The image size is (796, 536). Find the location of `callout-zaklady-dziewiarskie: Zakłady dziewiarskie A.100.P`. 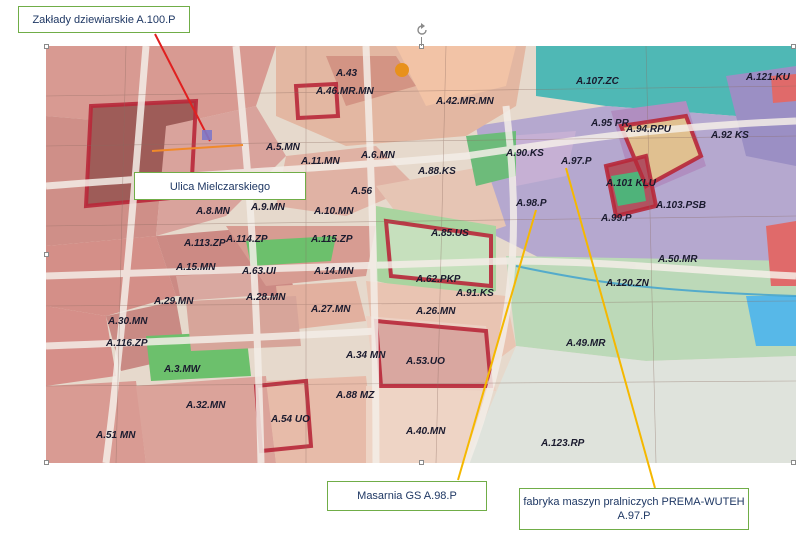

callout-zaklady-dziewiarskie: Zakłady dziewiarskie A.100.P is located at coordinates (104, 19).